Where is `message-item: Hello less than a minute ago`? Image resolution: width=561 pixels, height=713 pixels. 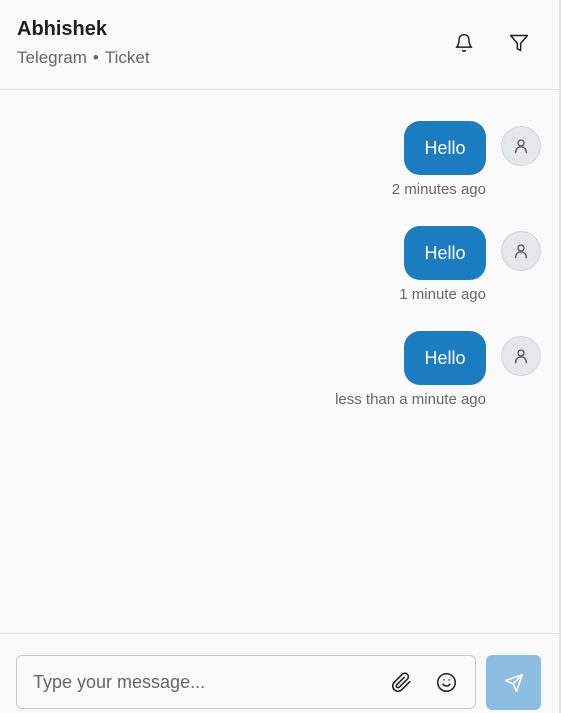 message-item: Hello less than a minute ago is located at coordinates (336, 381).